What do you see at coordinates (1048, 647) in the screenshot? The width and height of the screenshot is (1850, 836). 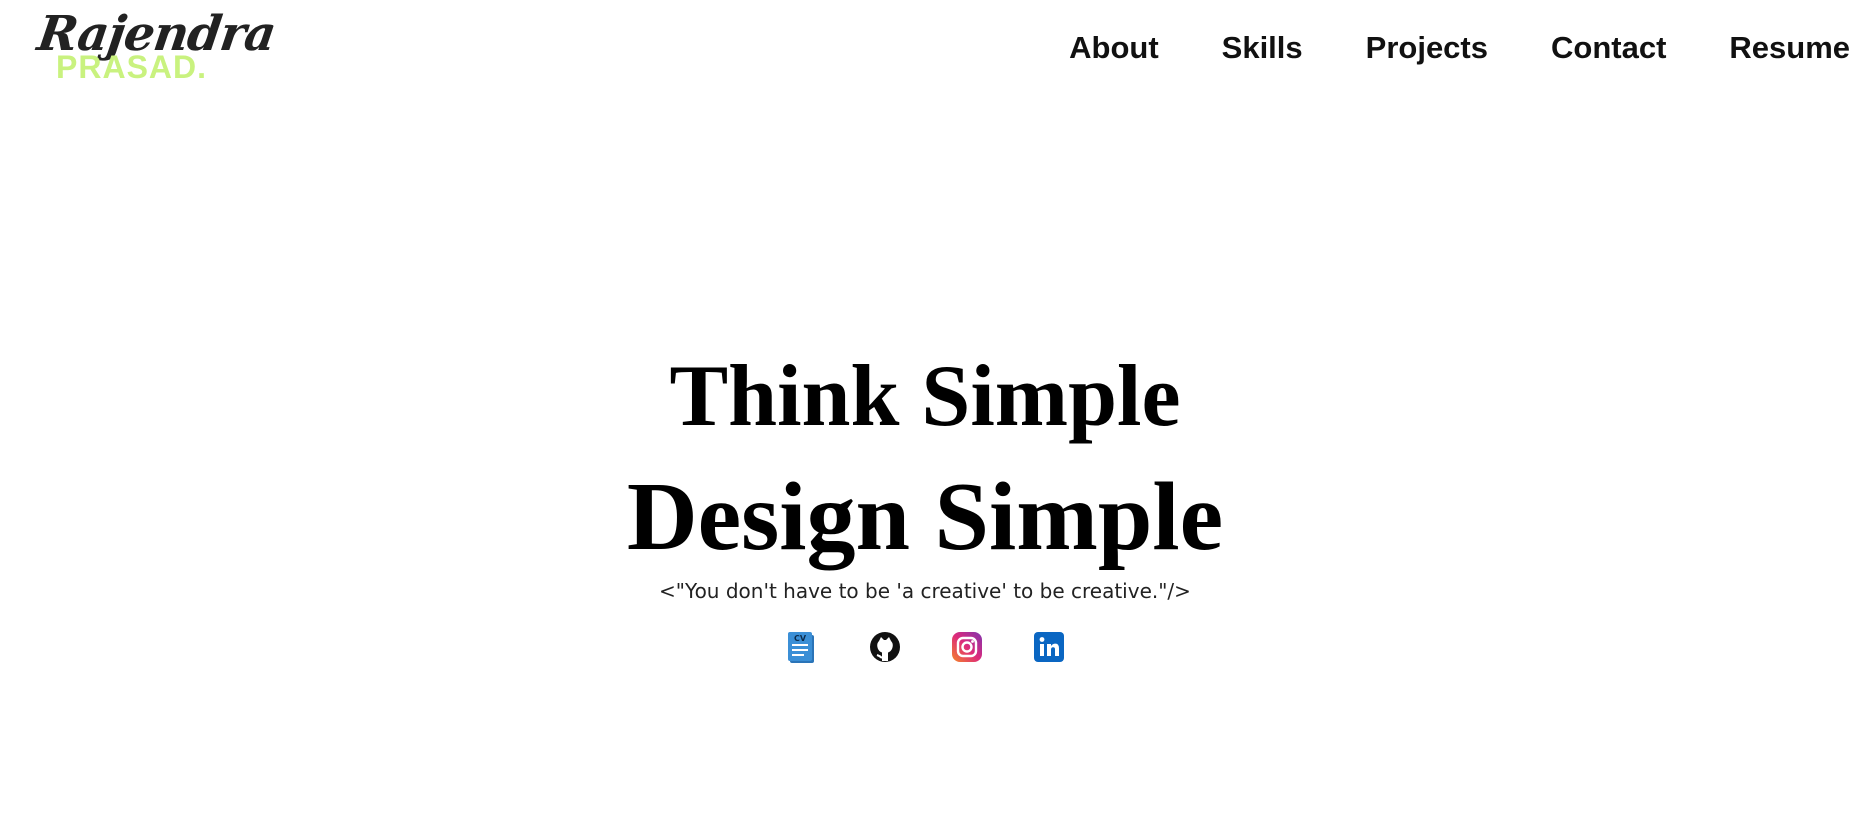 I see `linkedin-icon` at bounding box center [1048, 647].